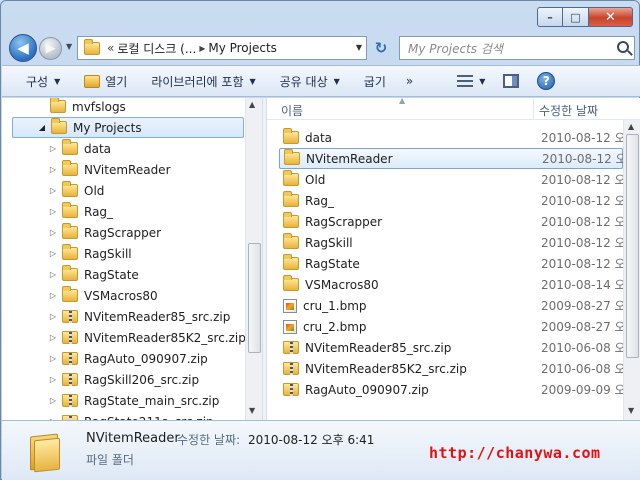 This screenshot has height=480, width=640. What do you see at coordinates (611, 17) in the screenshot?
I see `close-button: ✕` at bounding box center [611, 17].